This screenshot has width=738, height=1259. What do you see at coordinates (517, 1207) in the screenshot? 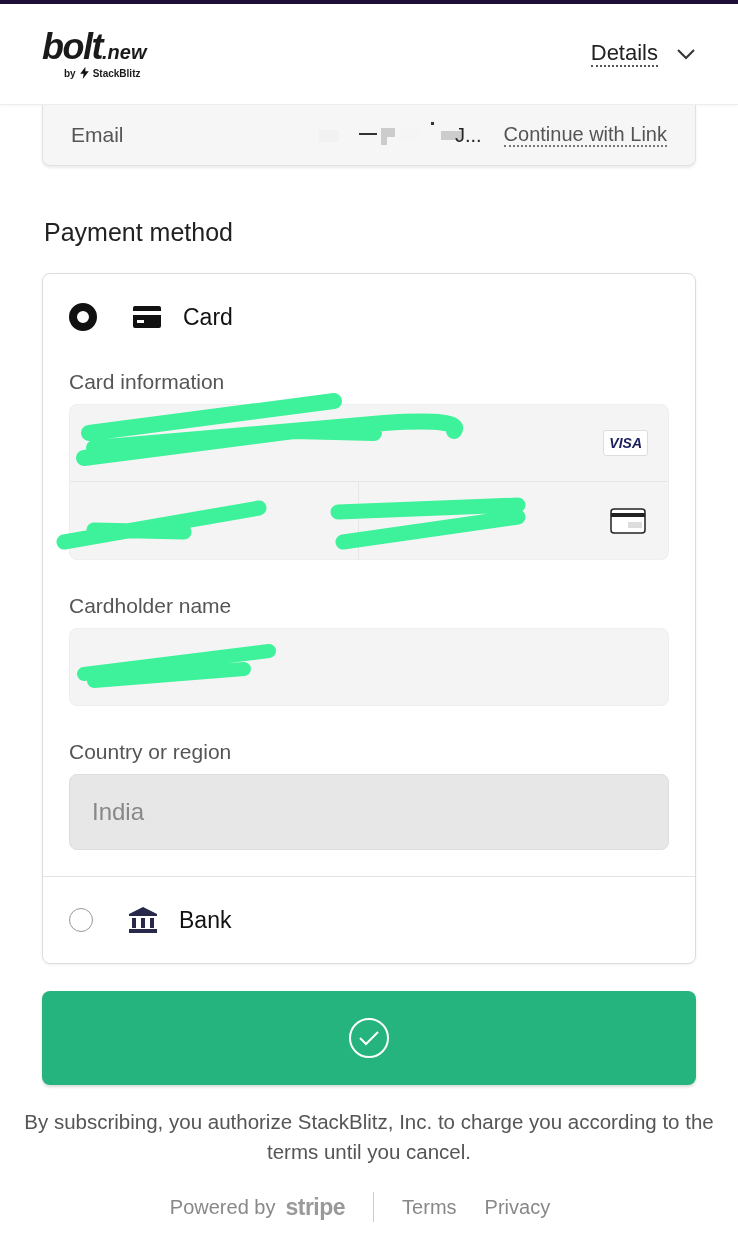
I see `footer-link: Privacy` at bounding box center [517, 1207].